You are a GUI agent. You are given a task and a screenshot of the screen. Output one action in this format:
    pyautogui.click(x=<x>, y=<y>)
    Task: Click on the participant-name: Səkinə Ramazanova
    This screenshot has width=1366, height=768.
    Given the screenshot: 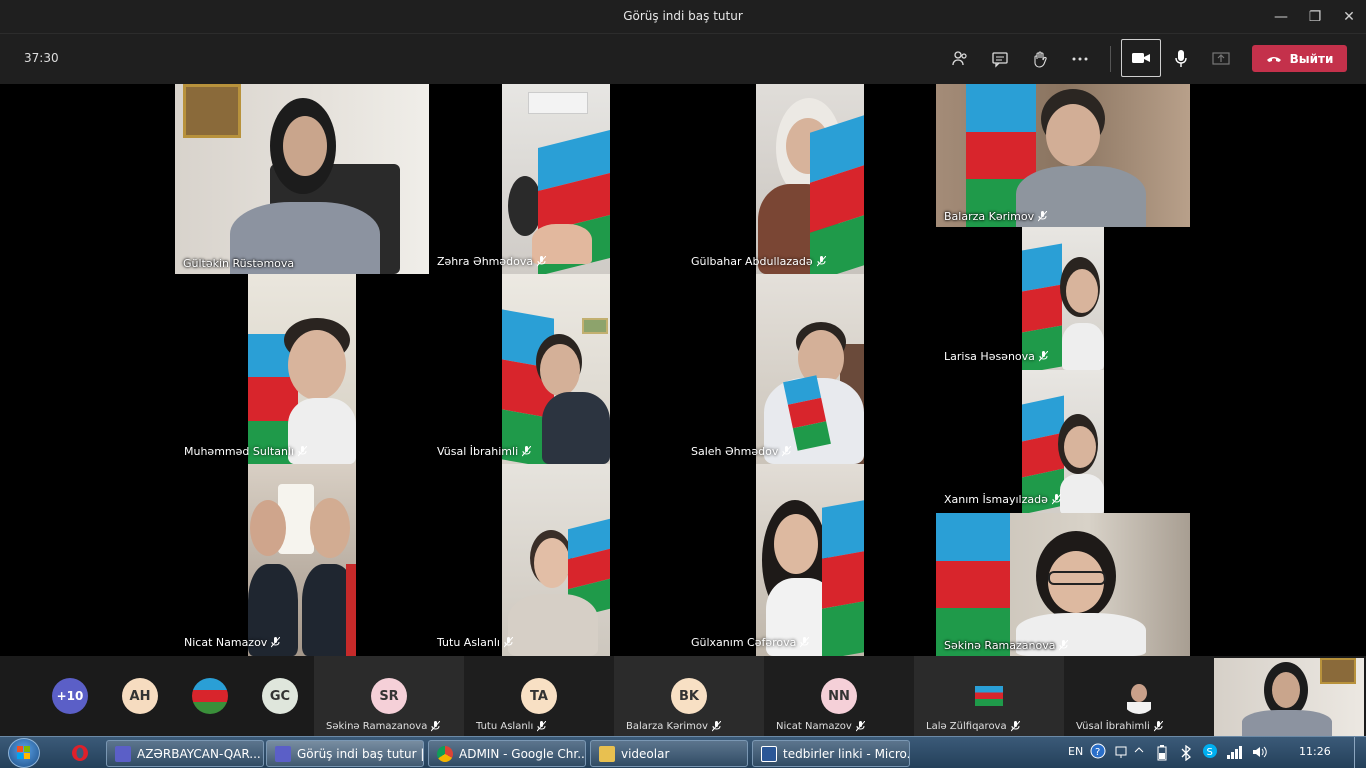 What is the action you would take?
    pyautogui.click(x=1006, y=645)
    